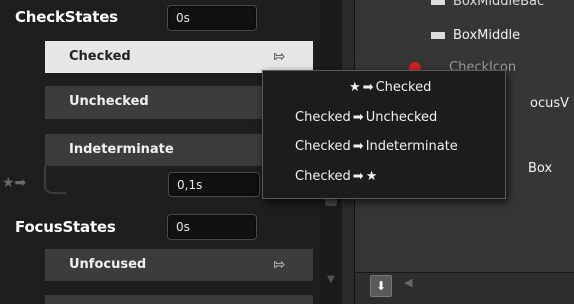 This screenshot has height=304, width=574. What do you see at coordinates (212, 227) in the screenshot?
I see `focusstates-time-field: 0s` at bounding box center [212, 227].